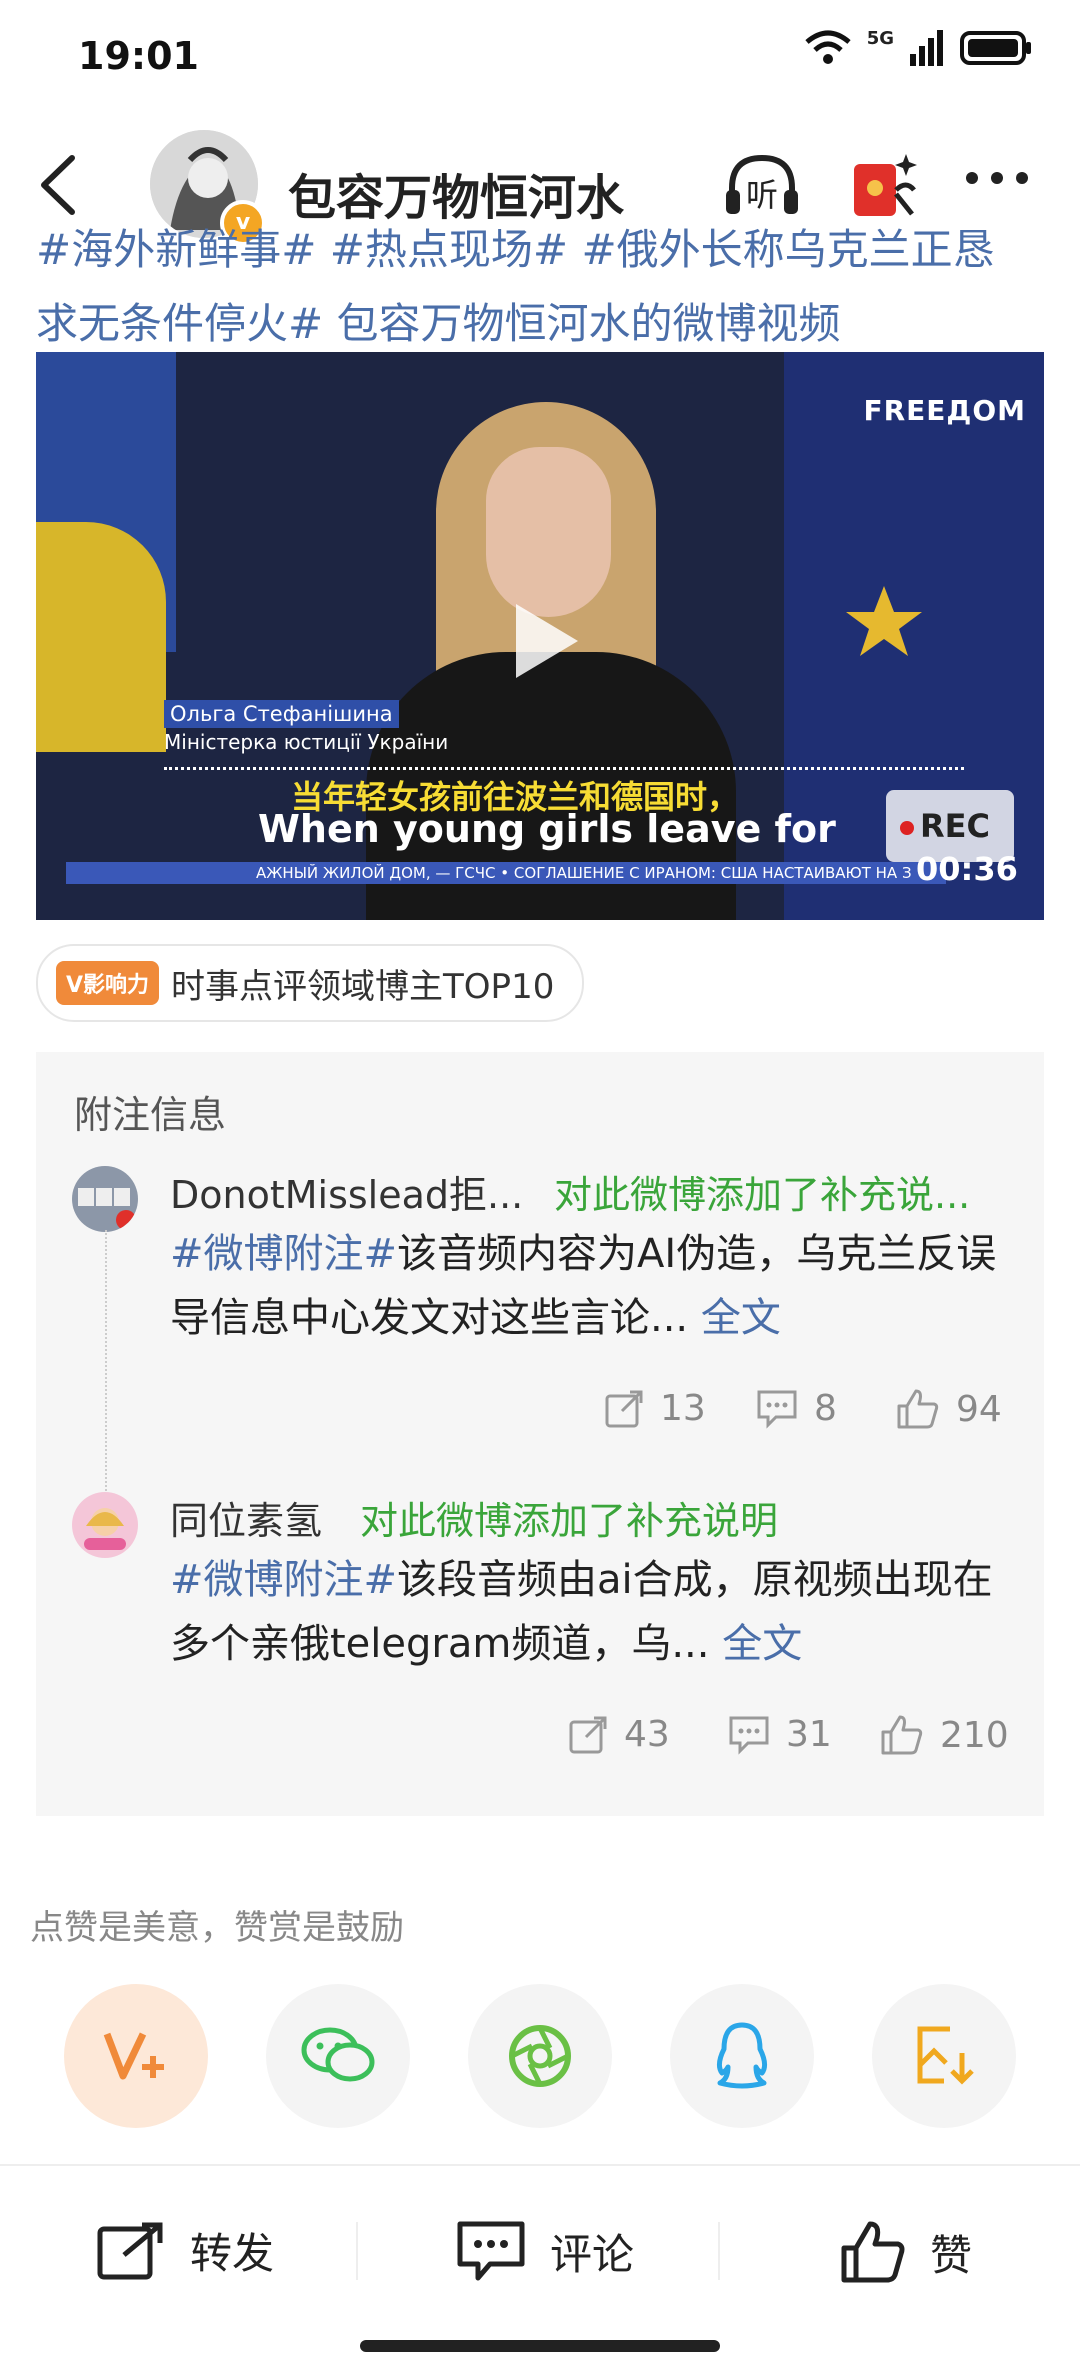 The width and height of the screenshot is (1080, 2374). I want to click on like-stat: 94, so click(949, 1409).